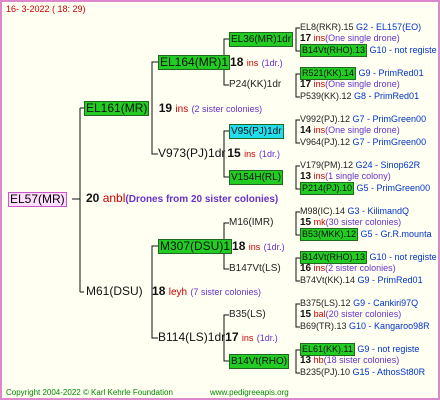 The height and width of the screenshot is (400, 440). I want to click on g3-queen-2: P24(KK)1dr, so click(255, 84).